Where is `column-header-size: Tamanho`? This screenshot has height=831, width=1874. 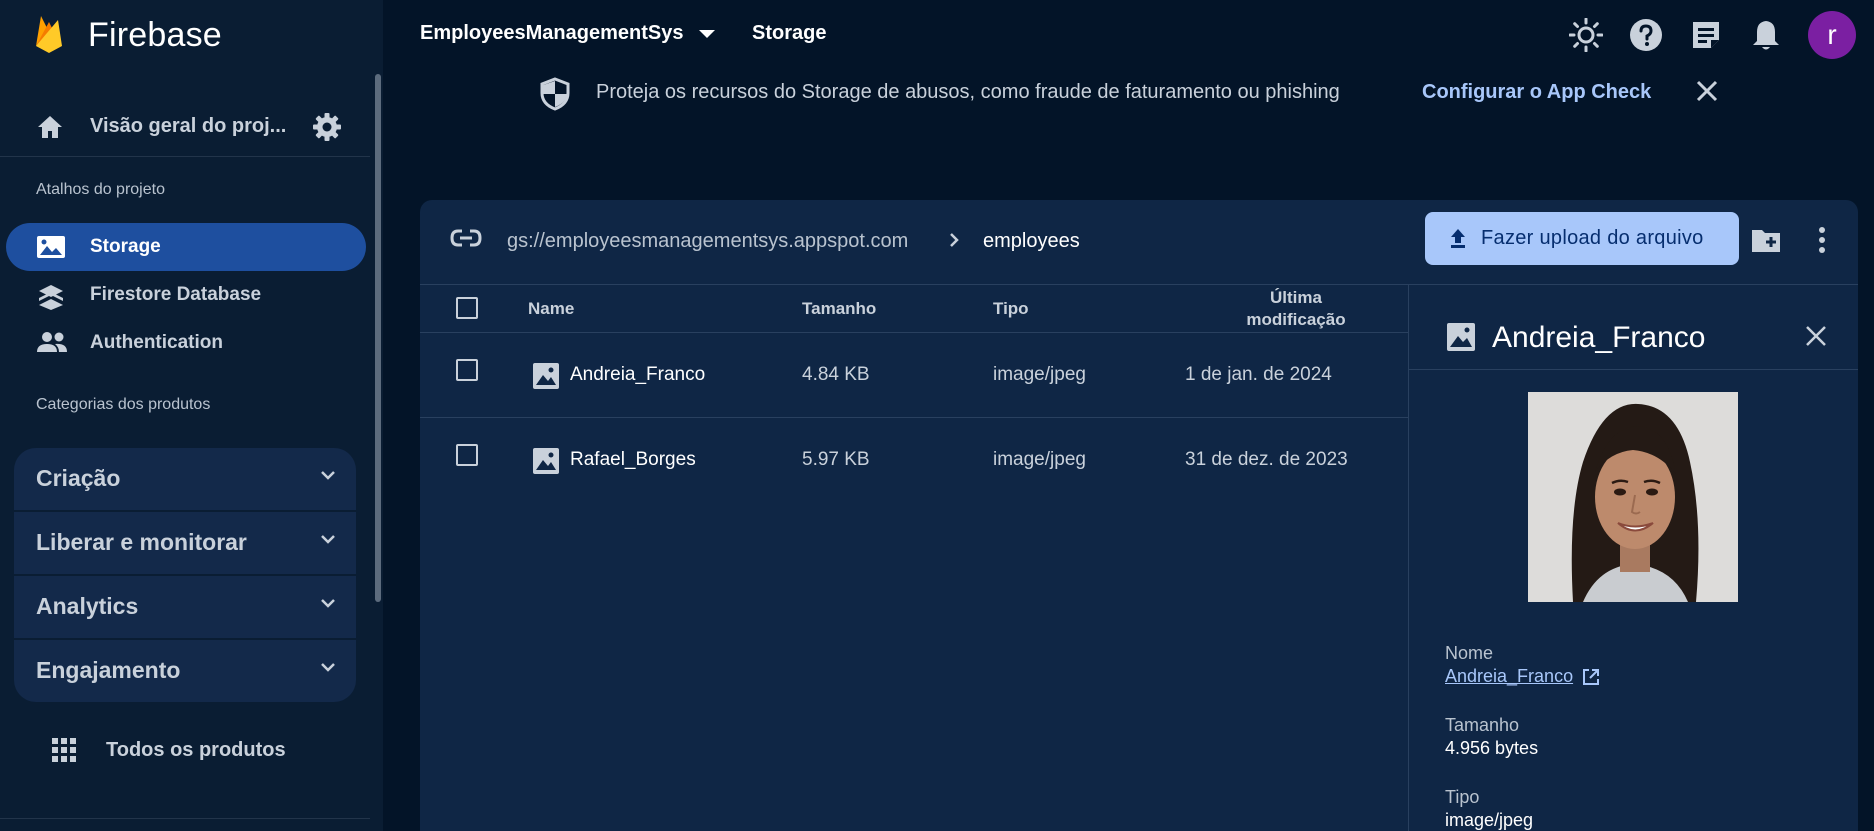
column-header-size: Tamanho is located at coordinates (839, 309).